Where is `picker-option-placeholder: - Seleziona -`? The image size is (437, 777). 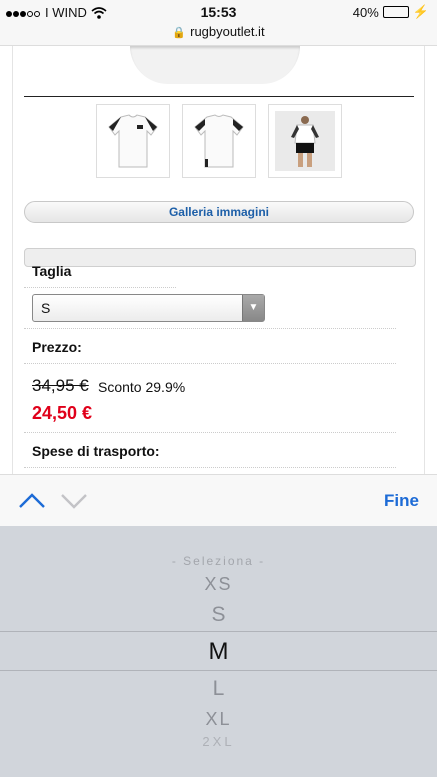
picker-option-placeholder: - Seleziona - is located at coordinates (218, 561).